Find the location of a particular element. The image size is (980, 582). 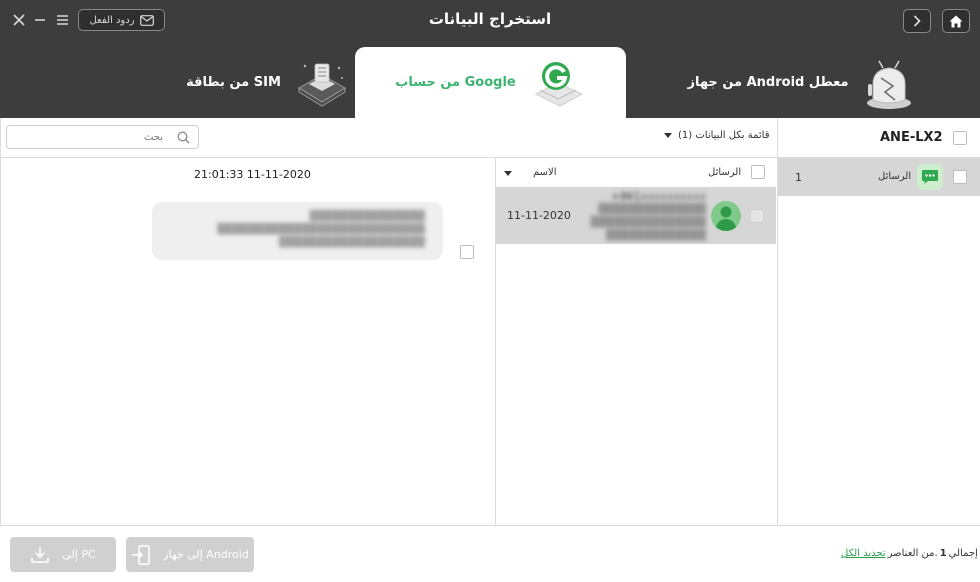

search-field is located at coordinates (102, 137).